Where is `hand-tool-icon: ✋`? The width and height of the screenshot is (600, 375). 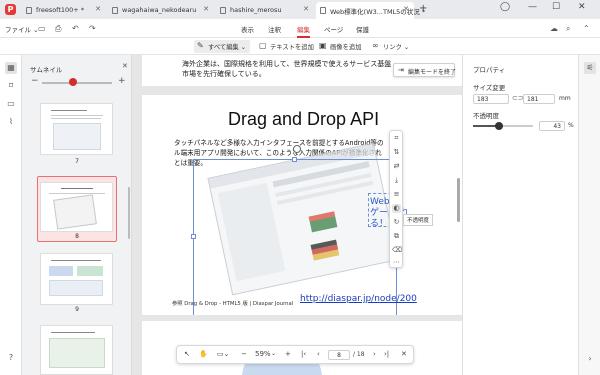
hand-tool-icon: ✋ is located at coordinates (203, 354).